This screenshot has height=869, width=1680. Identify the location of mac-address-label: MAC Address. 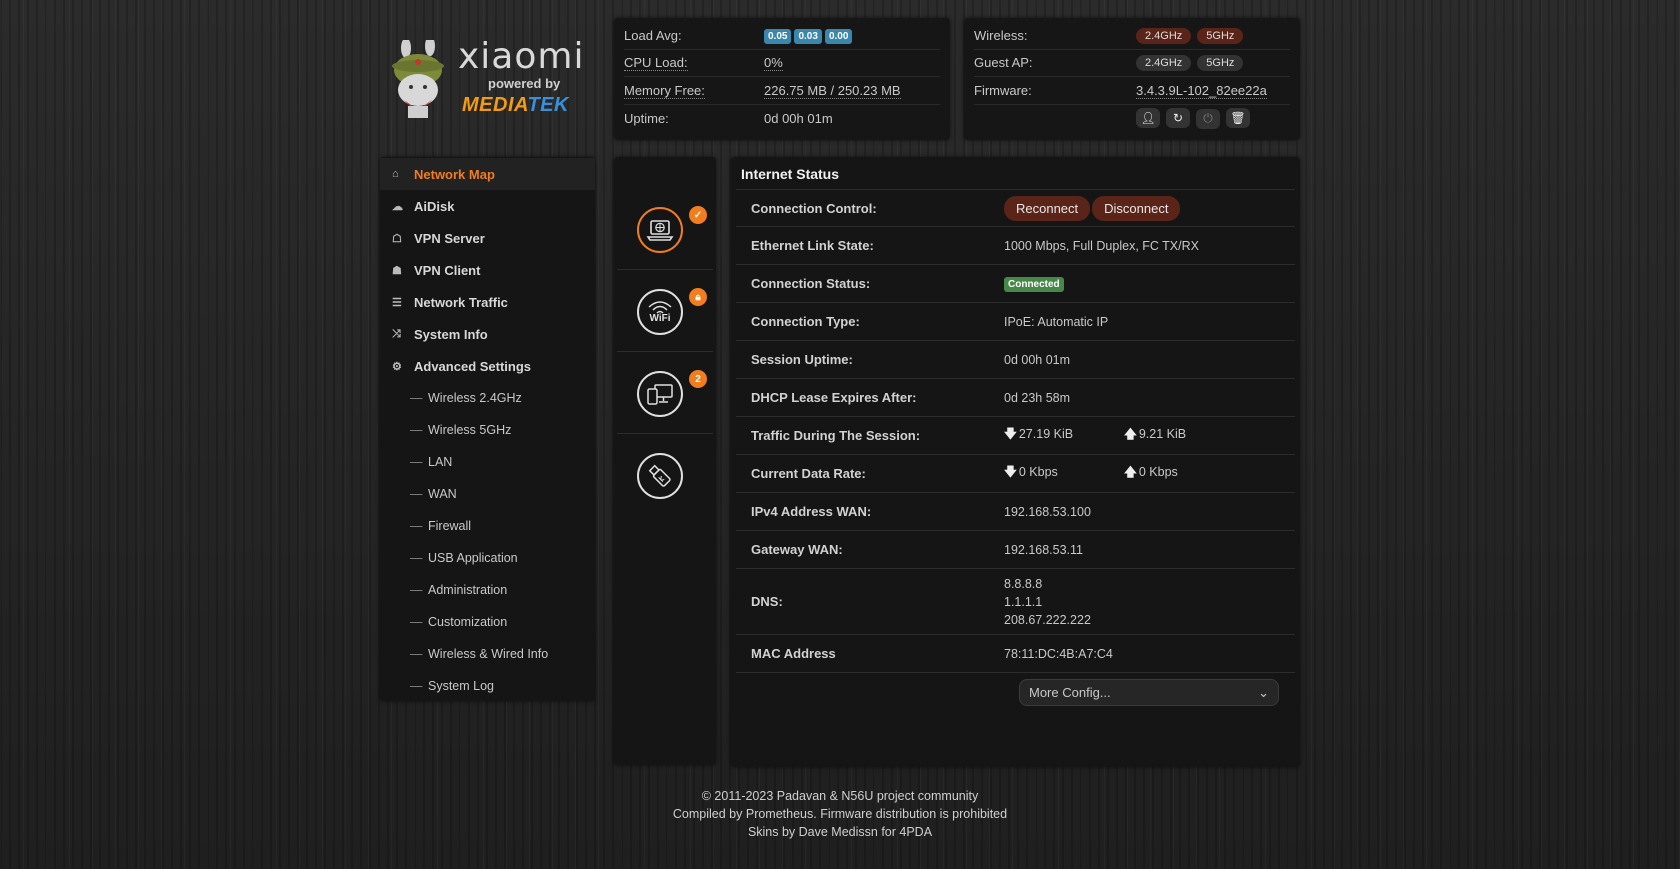
(793, 653).